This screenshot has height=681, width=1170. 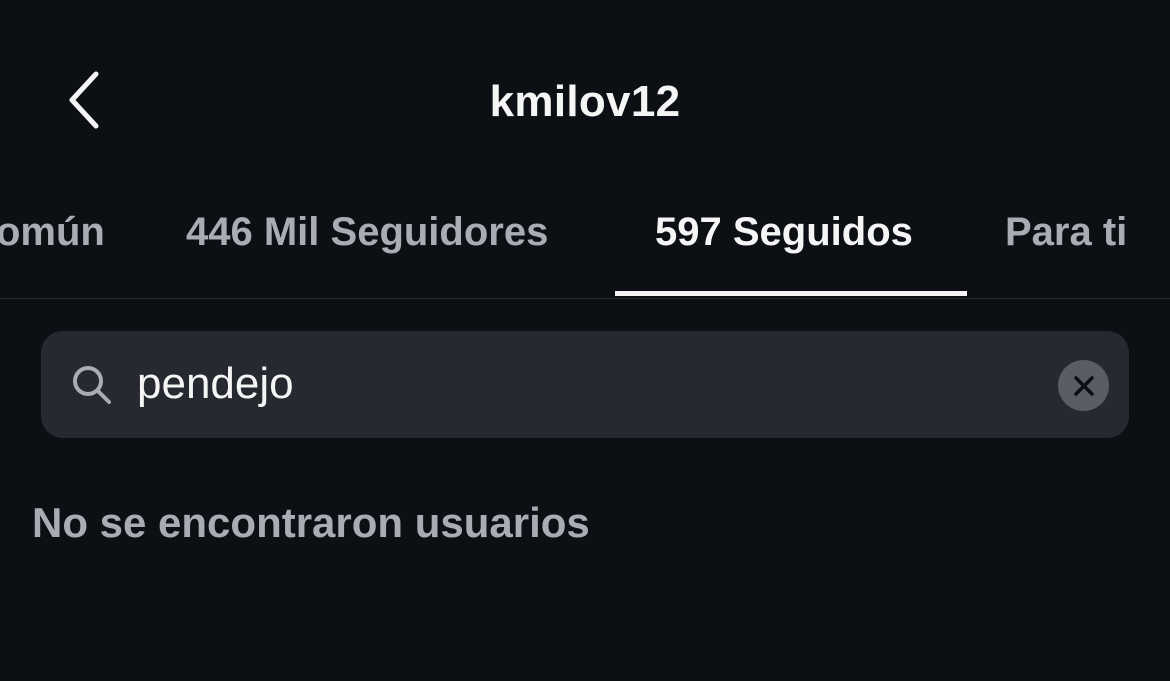 What do you see at coordinates (1066, 232) in the screenshot?
I see `tab-for-you: Para ti` at bounding box center [1066, 232].